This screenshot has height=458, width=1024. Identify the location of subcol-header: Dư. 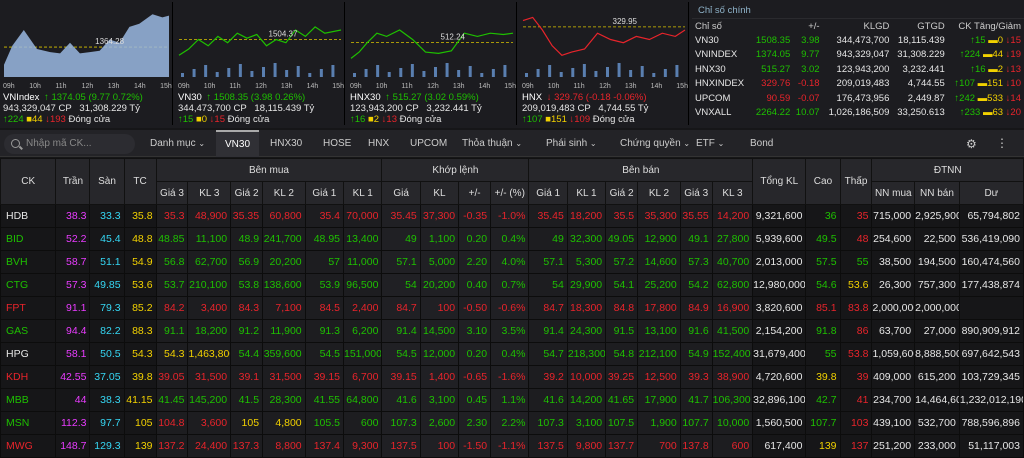
(991, 193).